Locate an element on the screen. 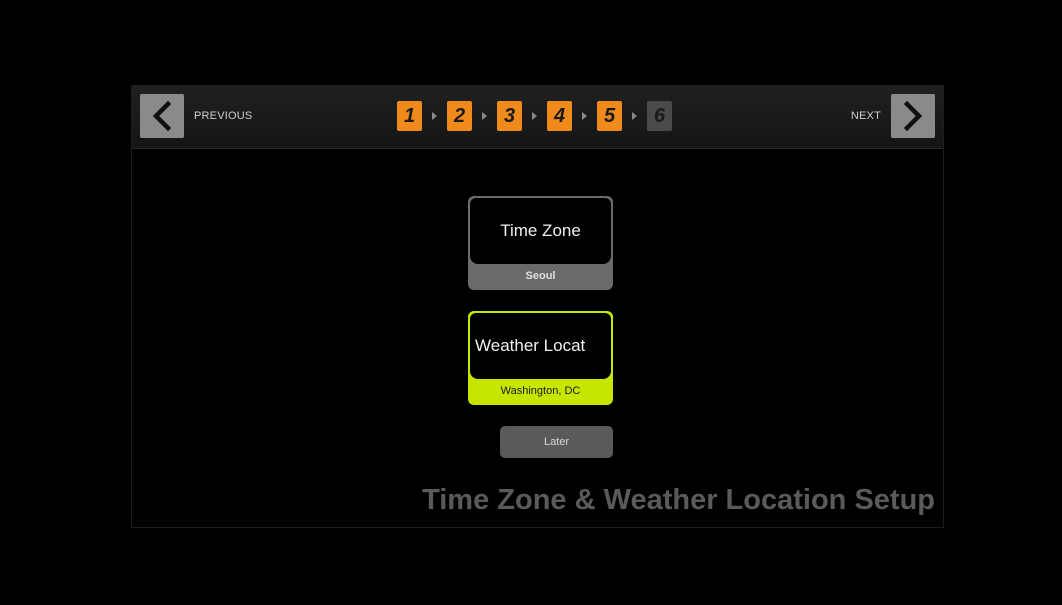  weather-location-value: Washington, DC is located at coordinates (540, 391).